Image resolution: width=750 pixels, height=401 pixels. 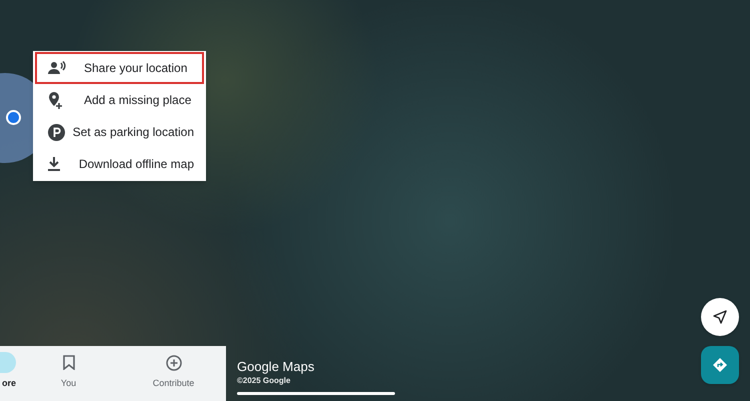 I want to click on selected-pill, so click(x=8, y=362).